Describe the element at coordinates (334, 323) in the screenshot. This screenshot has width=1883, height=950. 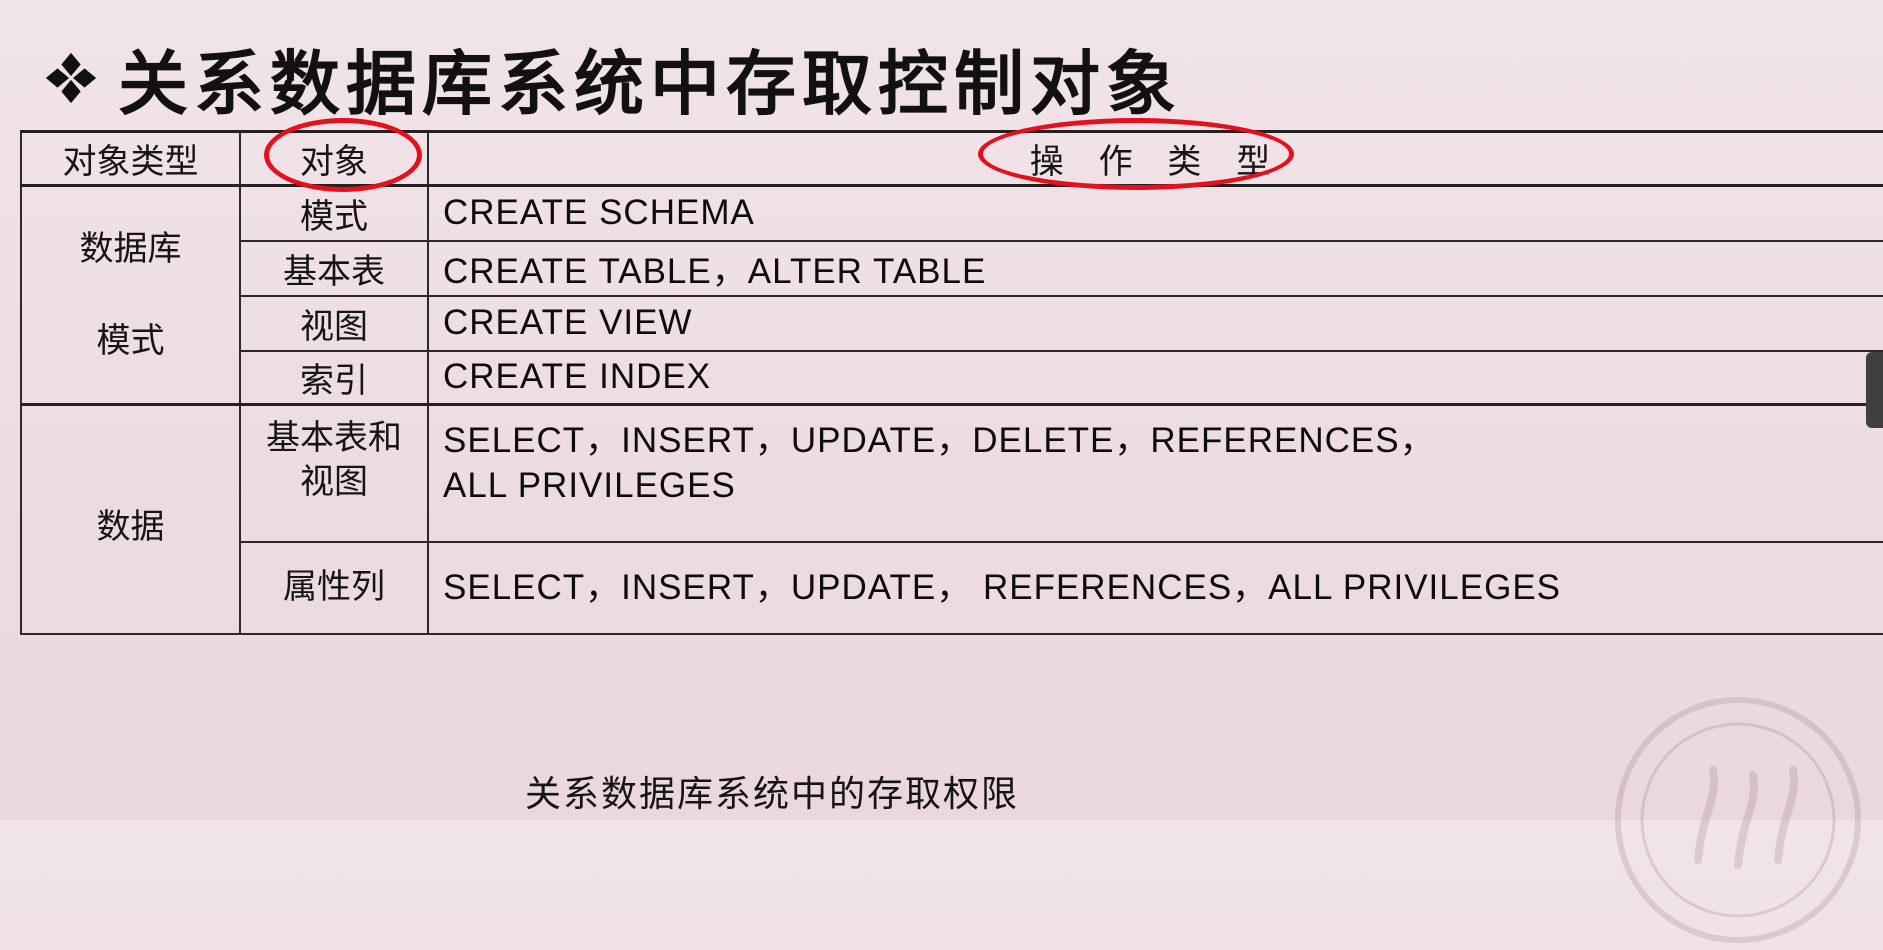
I see `object-cell: 视图` at that location.